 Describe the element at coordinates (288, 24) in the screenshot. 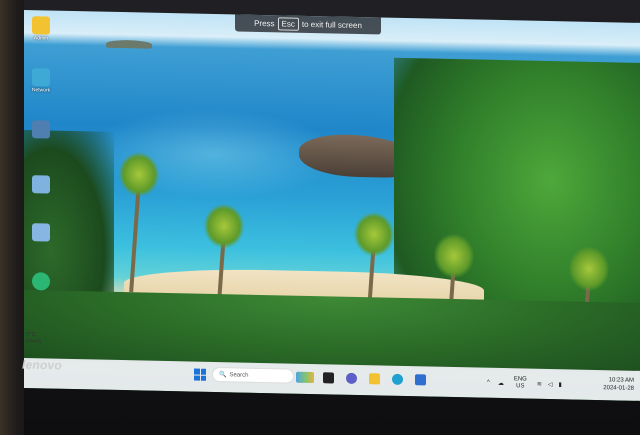

I see `esc-key-hint: Esc` at that location.